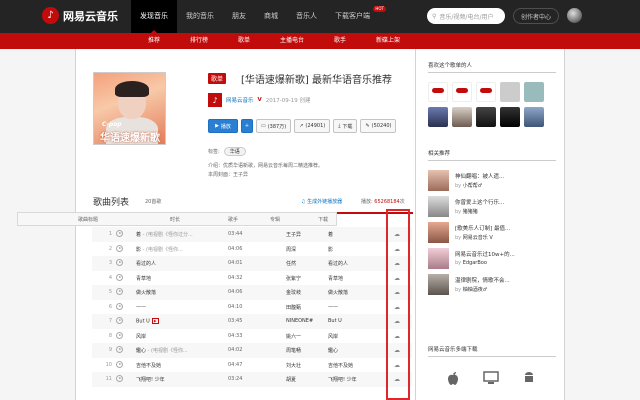 This screenshot has height=400, width=640. I want to click on creator-avatar: ♪, so click(215, 100).